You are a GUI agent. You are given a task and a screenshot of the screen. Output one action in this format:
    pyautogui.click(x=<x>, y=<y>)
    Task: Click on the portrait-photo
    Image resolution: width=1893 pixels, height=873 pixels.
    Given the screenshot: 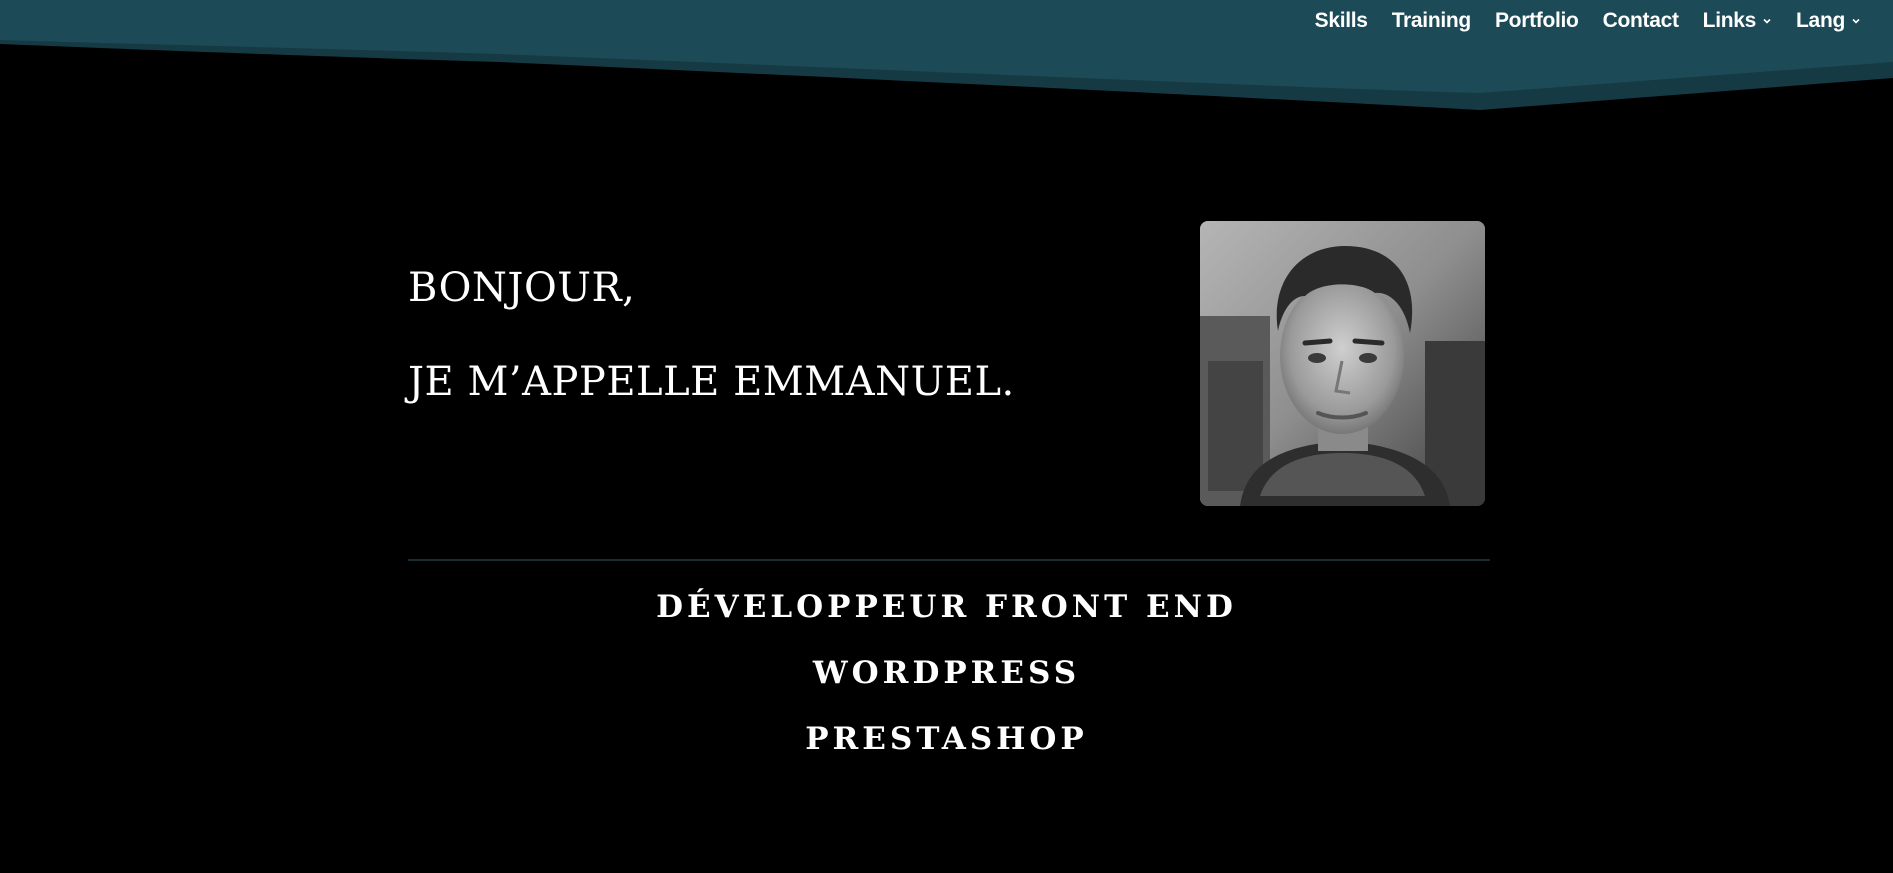 What is the action you would take?
    pyautogui.click(x=1342, y=363)
    